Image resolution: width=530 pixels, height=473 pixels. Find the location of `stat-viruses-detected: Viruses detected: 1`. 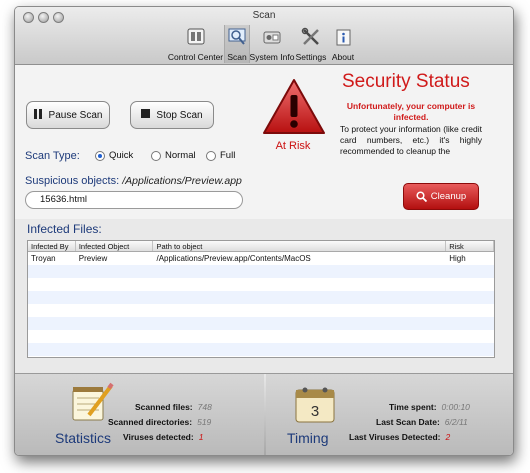

stat-viruses-detected: Viruses detected: 1 is located at coordinates (163, 437).